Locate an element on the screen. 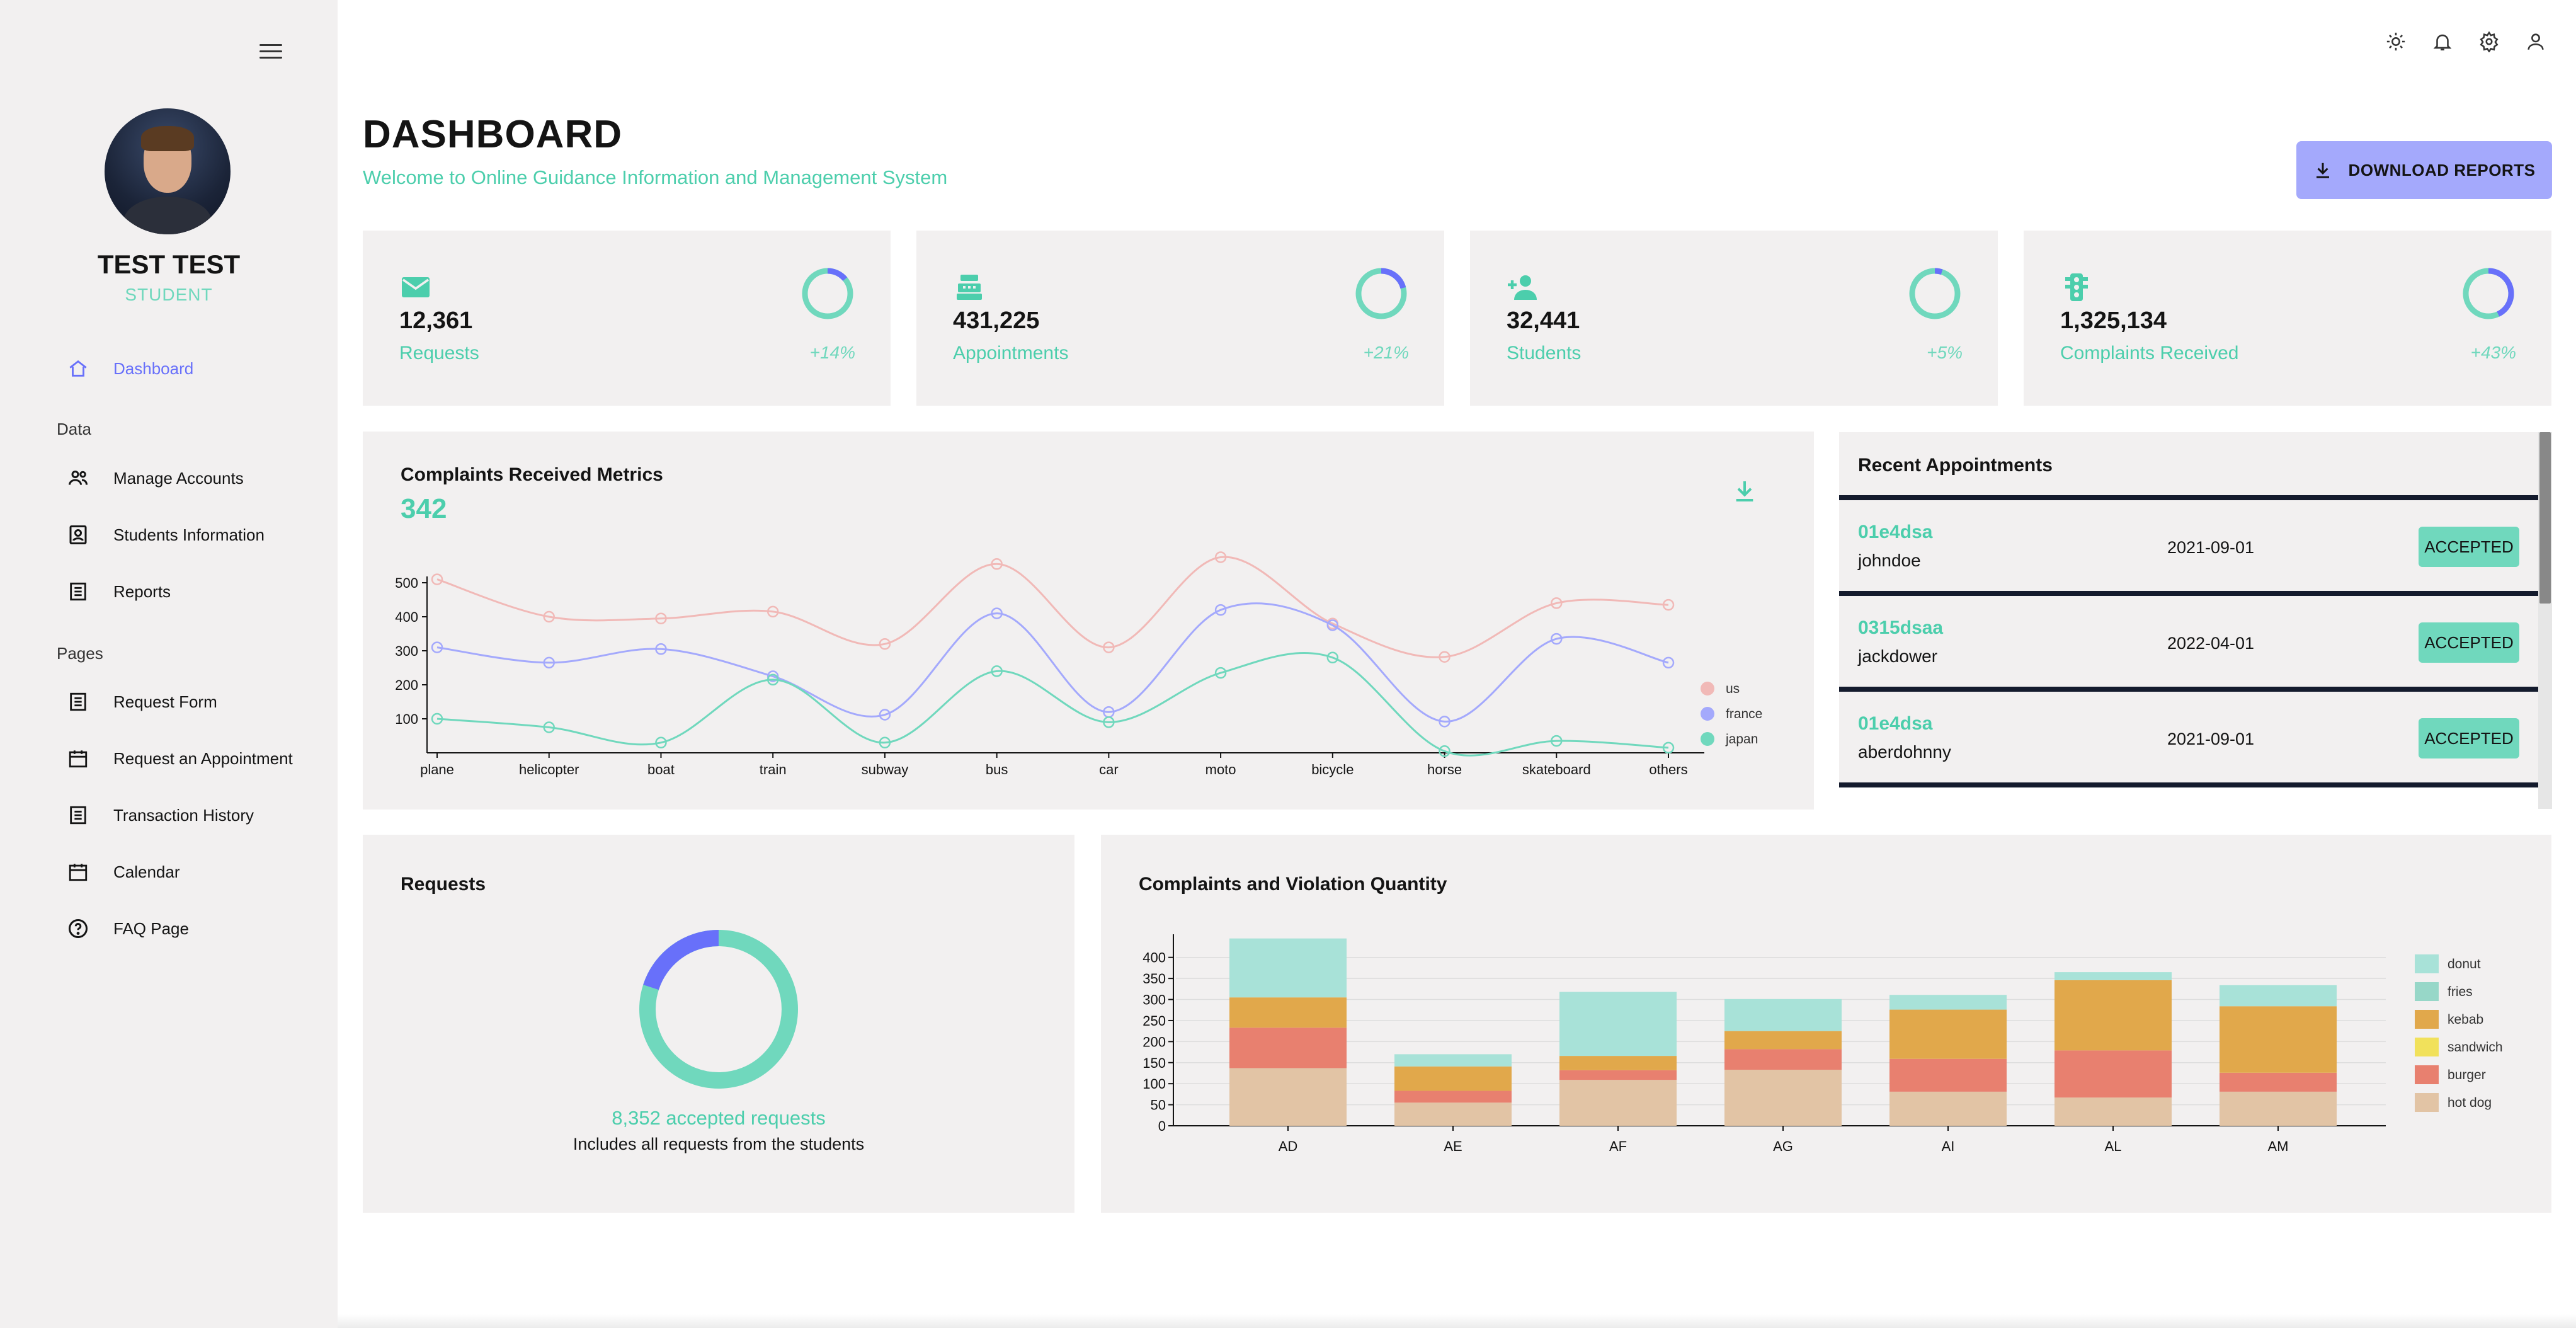 Image resolution: width=2576 pixels, height=1328 pixels. avatar is located at coordinates (168, 171).